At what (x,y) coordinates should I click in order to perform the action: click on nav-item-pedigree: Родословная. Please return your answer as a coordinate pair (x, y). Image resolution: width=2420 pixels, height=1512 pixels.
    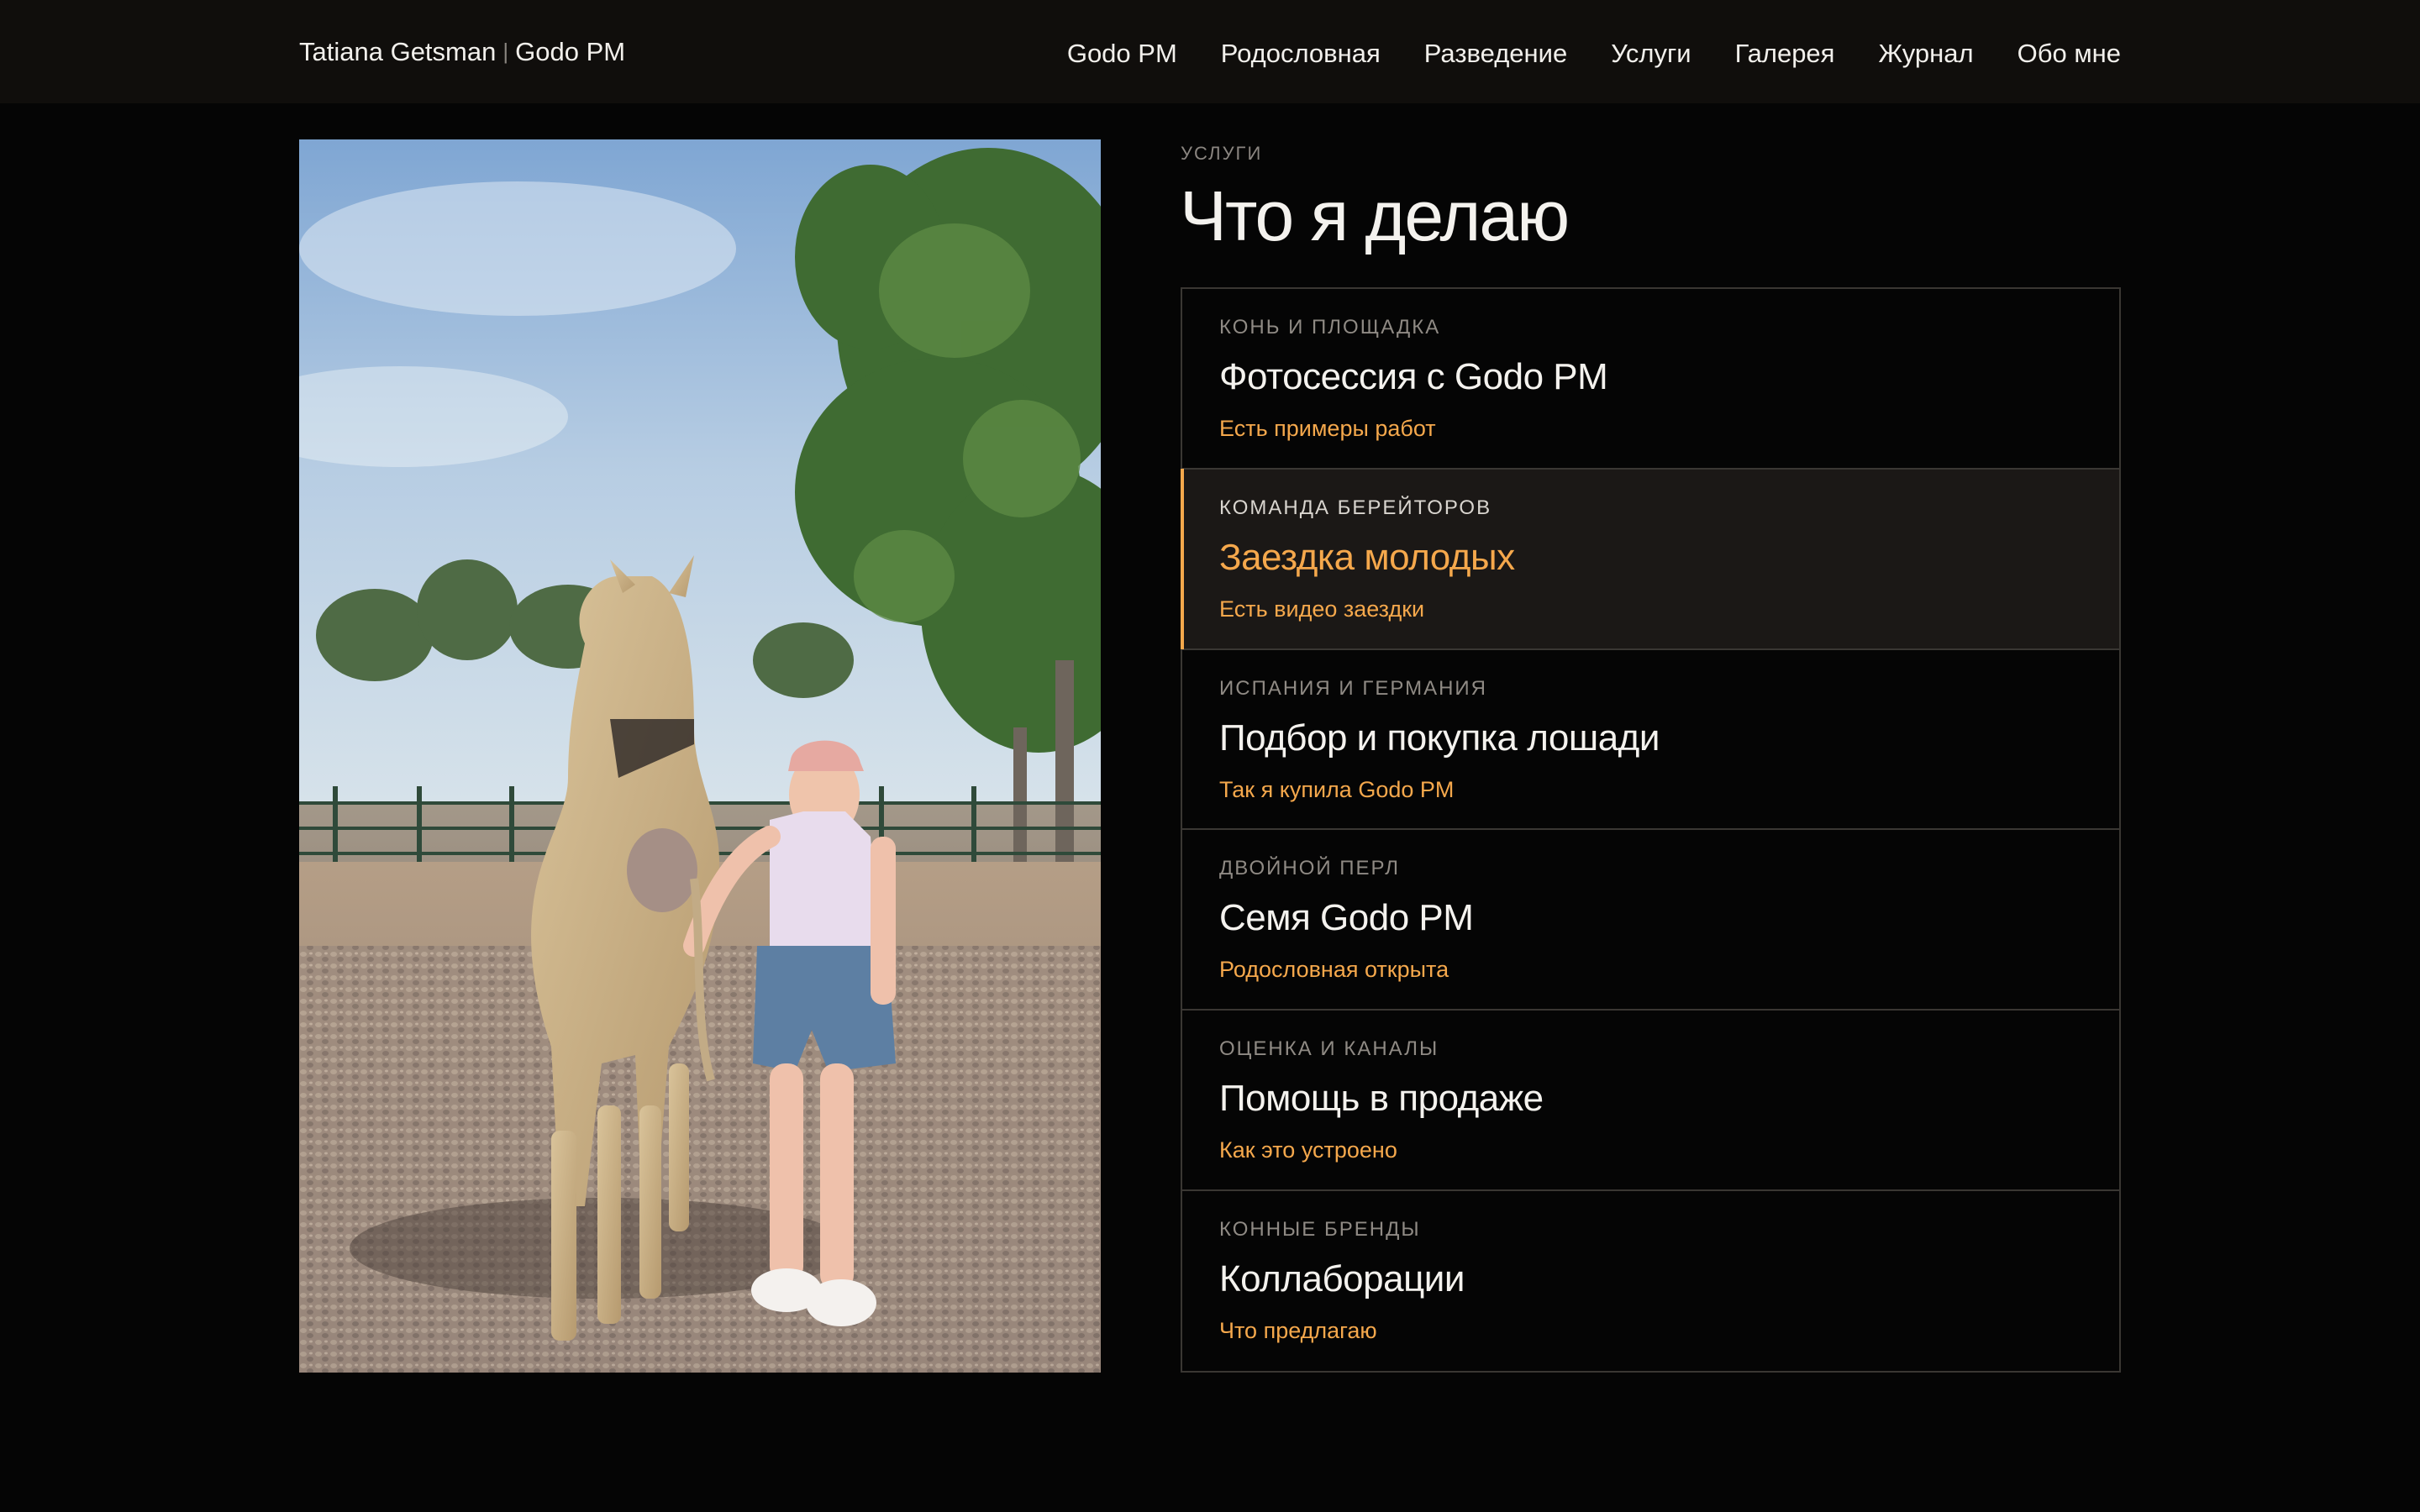
    Looking at the image, I should click on (1301, 54).